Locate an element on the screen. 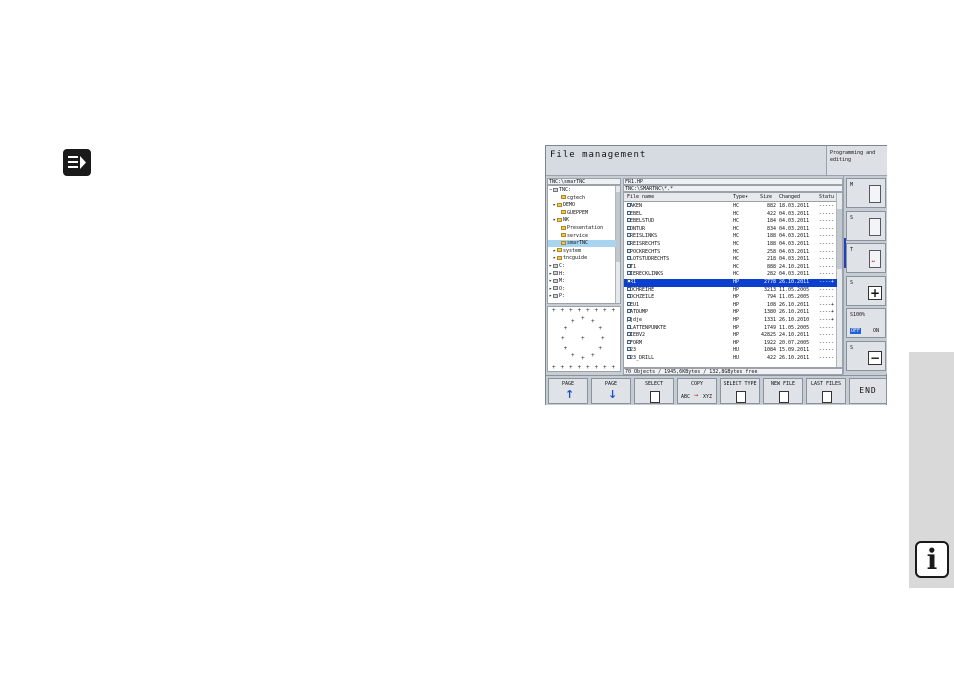 Image resolution: width=954 pixels, height=673 pixels. tree-item: ▸ C: is located at coordinates (582, 266).